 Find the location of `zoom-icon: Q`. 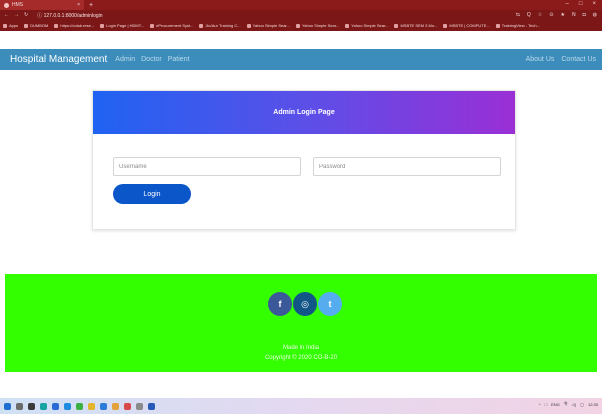

zoom-icon: Q is located at coordinates (529, 15).